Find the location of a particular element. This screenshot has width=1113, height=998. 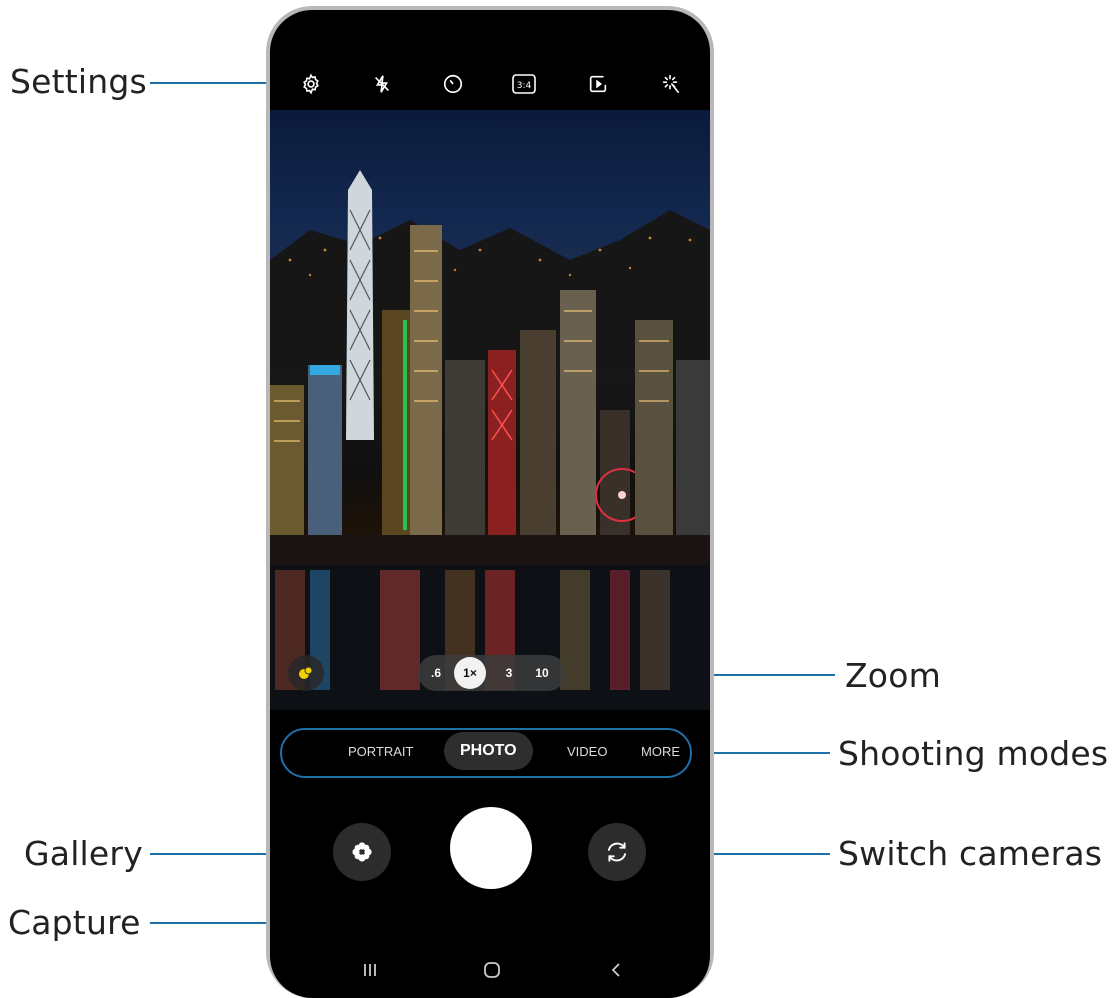

switch-cameras-icon is located at coordinates (617, 852).